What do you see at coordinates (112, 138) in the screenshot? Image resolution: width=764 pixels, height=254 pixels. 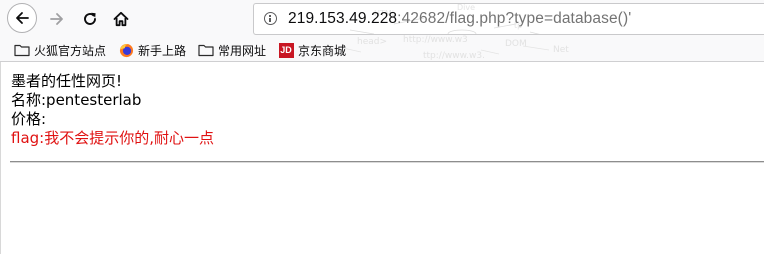 I see `flag-line: flag:我不会提示你的,耐心一点` at bounding box center [112, 138].